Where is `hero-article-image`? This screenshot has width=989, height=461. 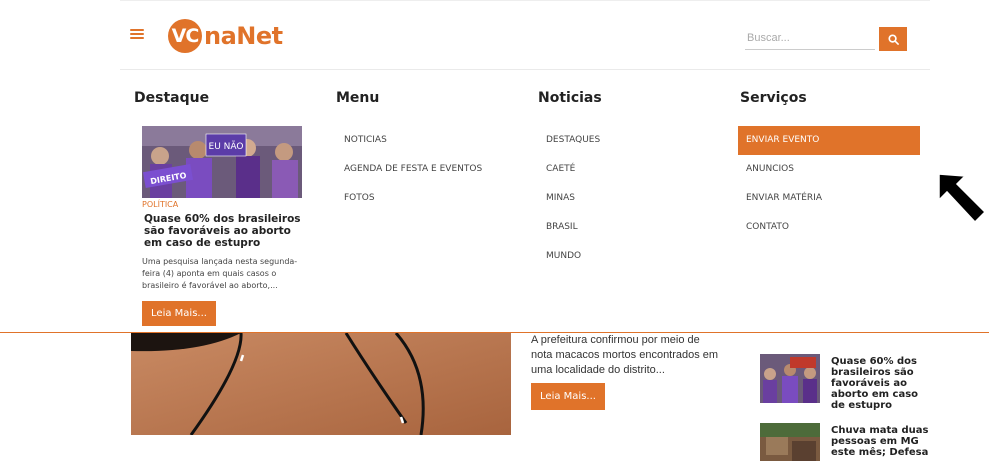
hero-article-image is located at coordinates (321, 384).